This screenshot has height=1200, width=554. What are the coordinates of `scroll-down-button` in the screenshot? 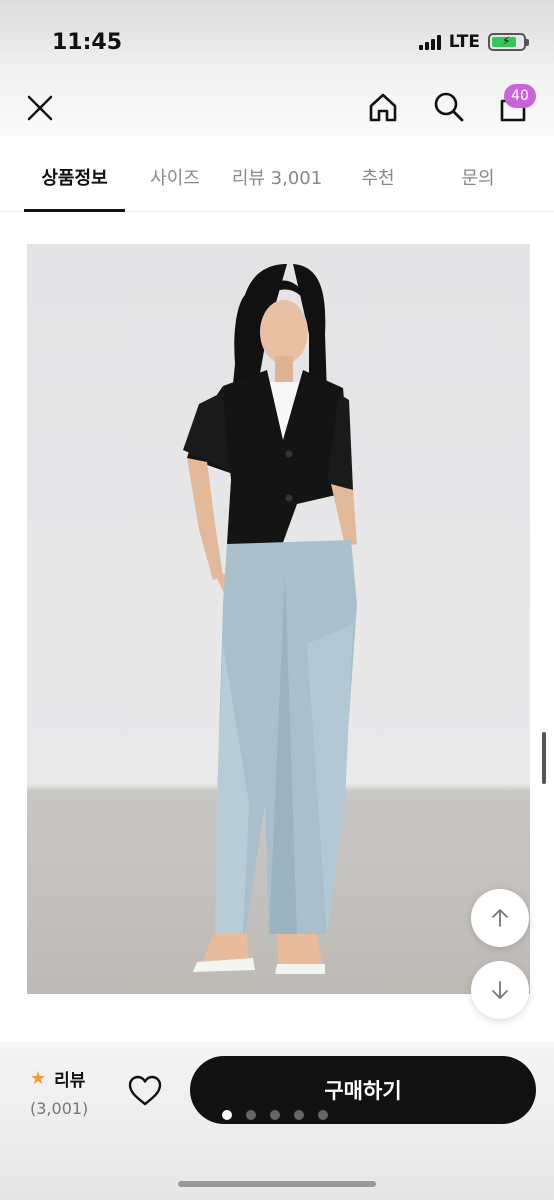 It's located at (500, 990).